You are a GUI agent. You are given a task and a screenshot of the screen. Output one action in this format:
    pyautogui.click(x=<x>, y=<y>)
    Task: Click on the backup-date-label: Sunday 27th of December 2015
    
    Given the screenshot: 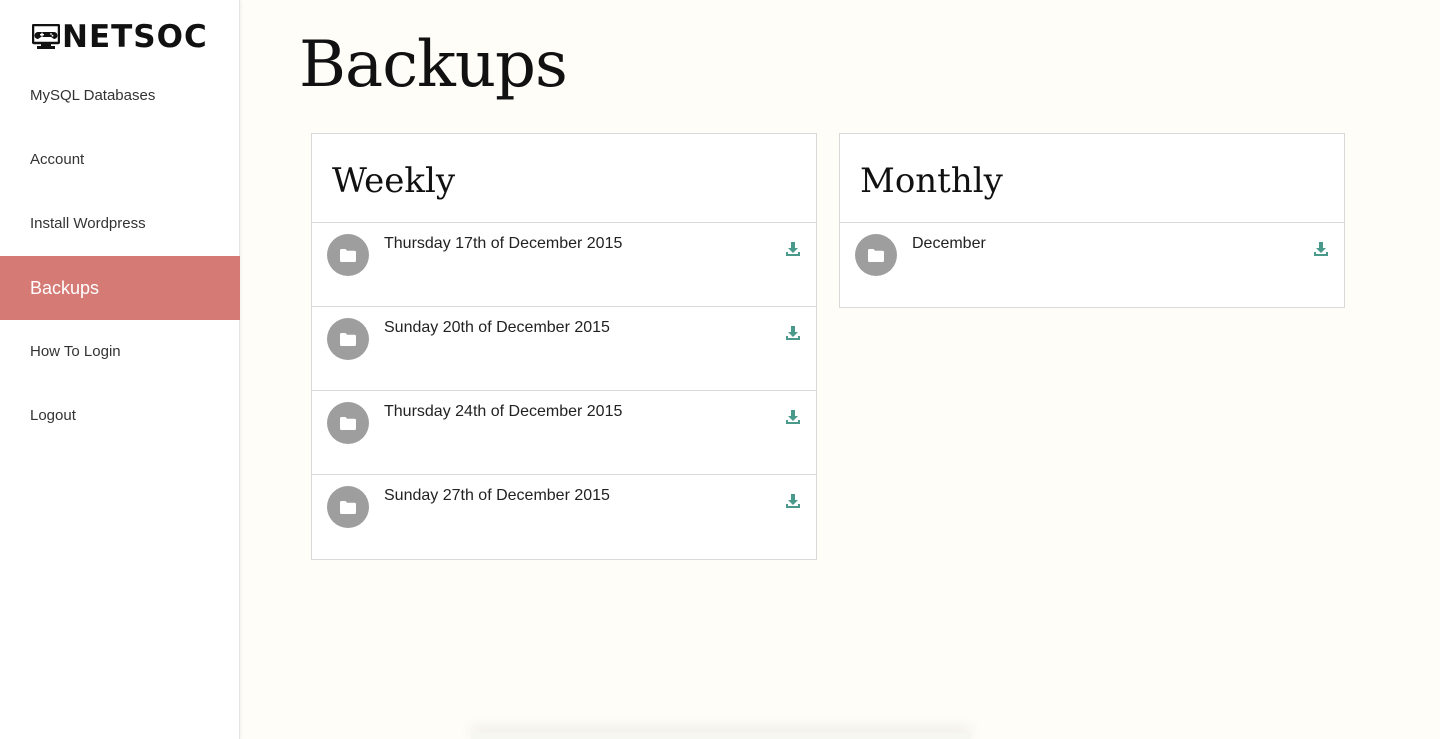 What is the action you would take?
    pyautogui.click(x=497, y=495)
    